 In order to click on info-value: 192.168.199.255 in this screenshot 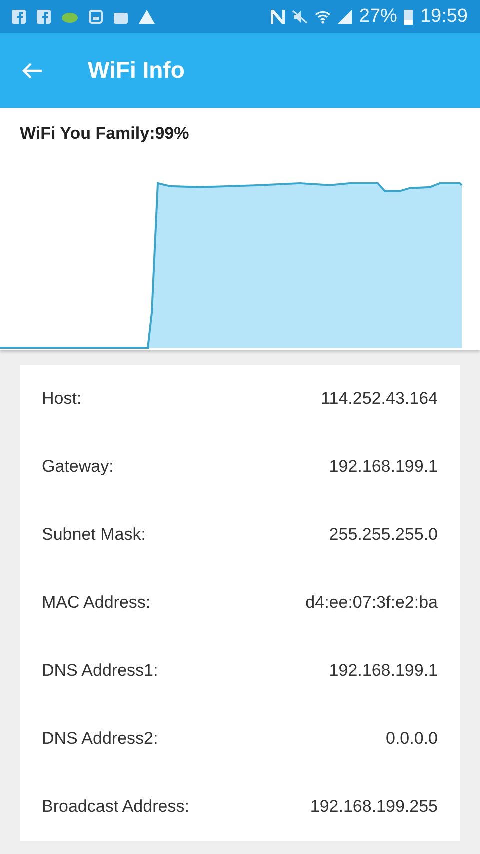, I will do `click(374, 807)`.